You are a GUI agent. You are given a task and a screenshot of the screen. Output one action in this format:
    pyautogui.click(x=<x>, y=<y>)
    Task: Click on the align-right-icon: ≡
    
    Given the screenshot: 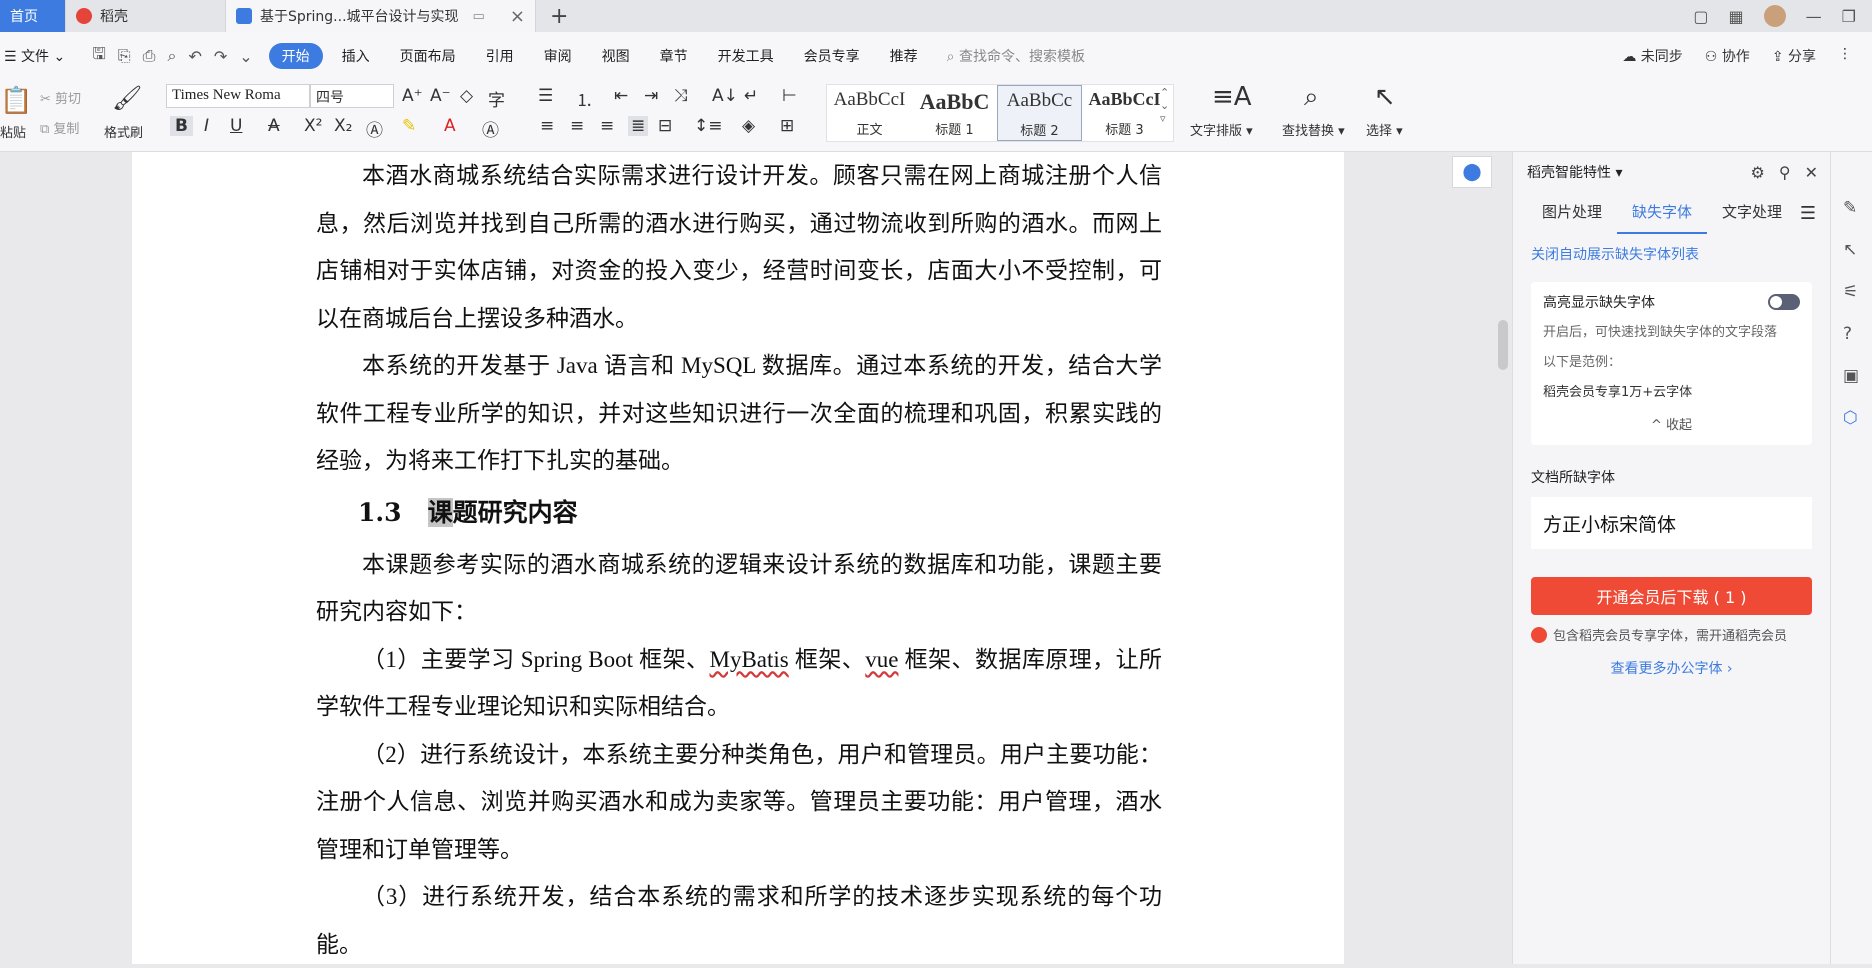 What is the action you would take?
    pyautogui.click(x=607, y=126)
    